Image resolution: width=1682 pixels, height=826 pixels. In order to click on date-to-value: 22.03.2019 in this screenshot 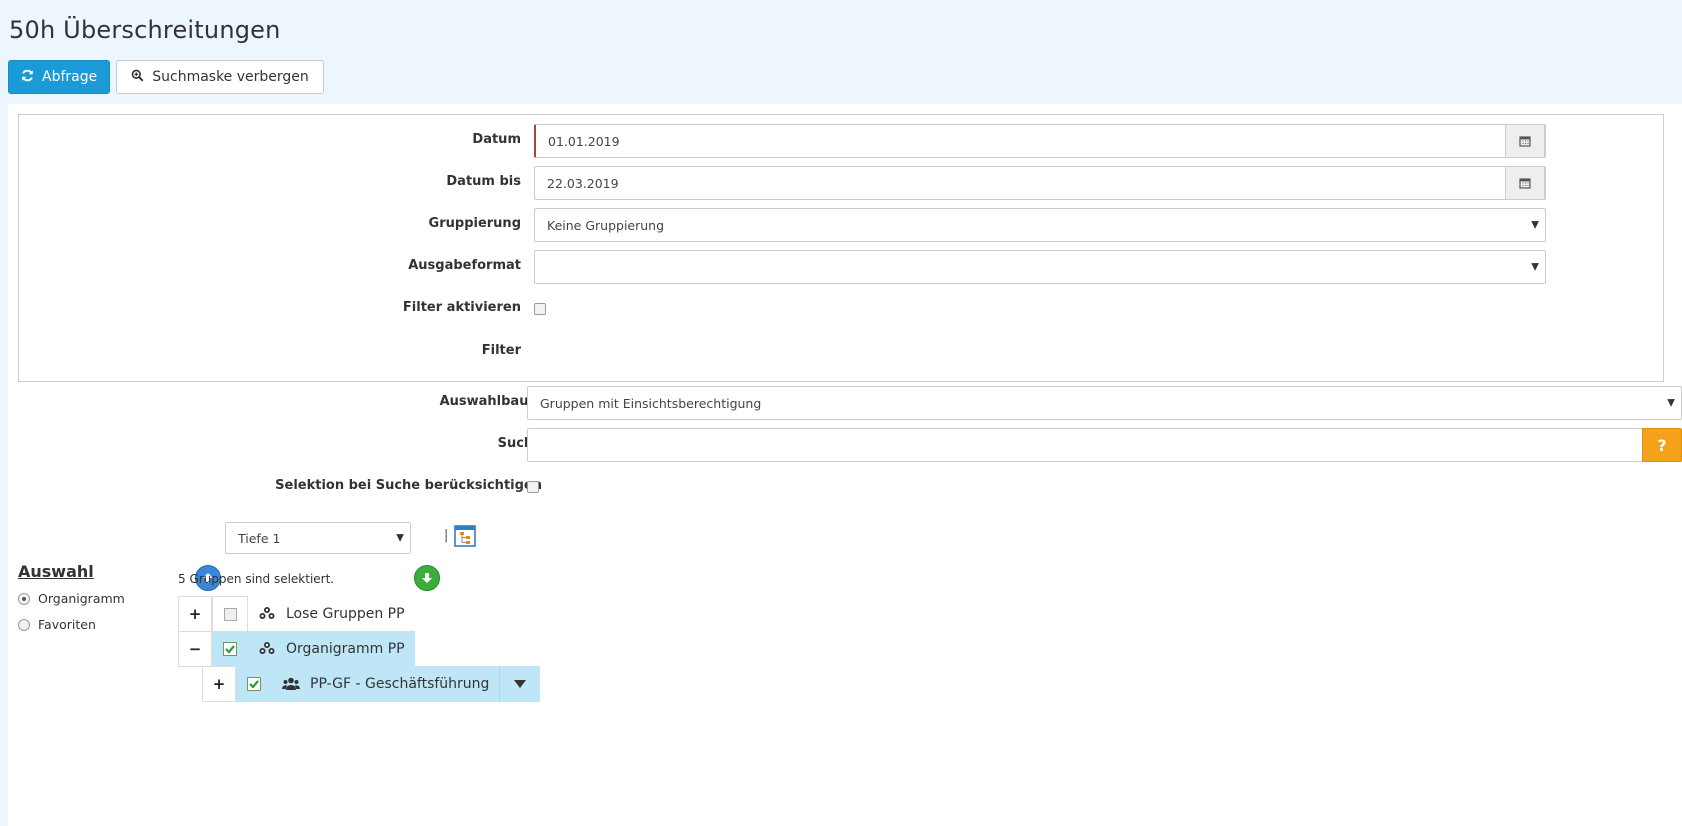, I will do `click(583, 183)`.